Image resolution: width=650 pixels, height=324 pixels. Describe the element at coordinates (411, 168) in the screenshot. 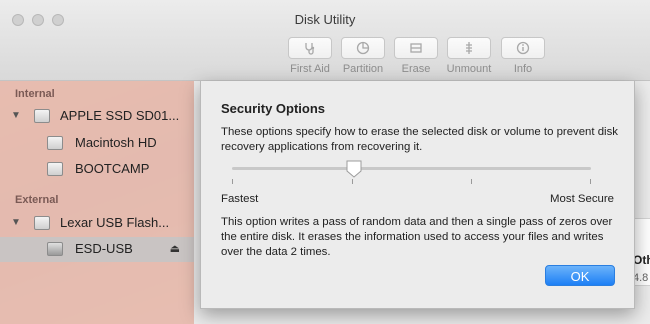

I see `security-slider` at that location.